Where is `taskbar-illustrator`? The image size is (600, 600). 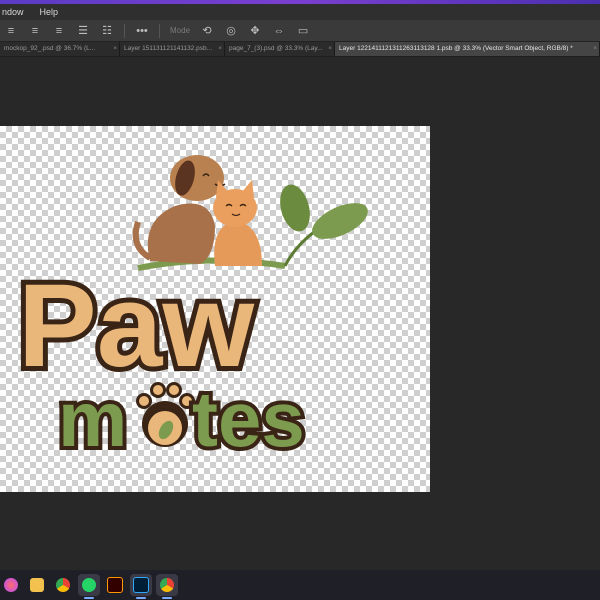
taskbar-illustrator is located at coordinates (115, 585).